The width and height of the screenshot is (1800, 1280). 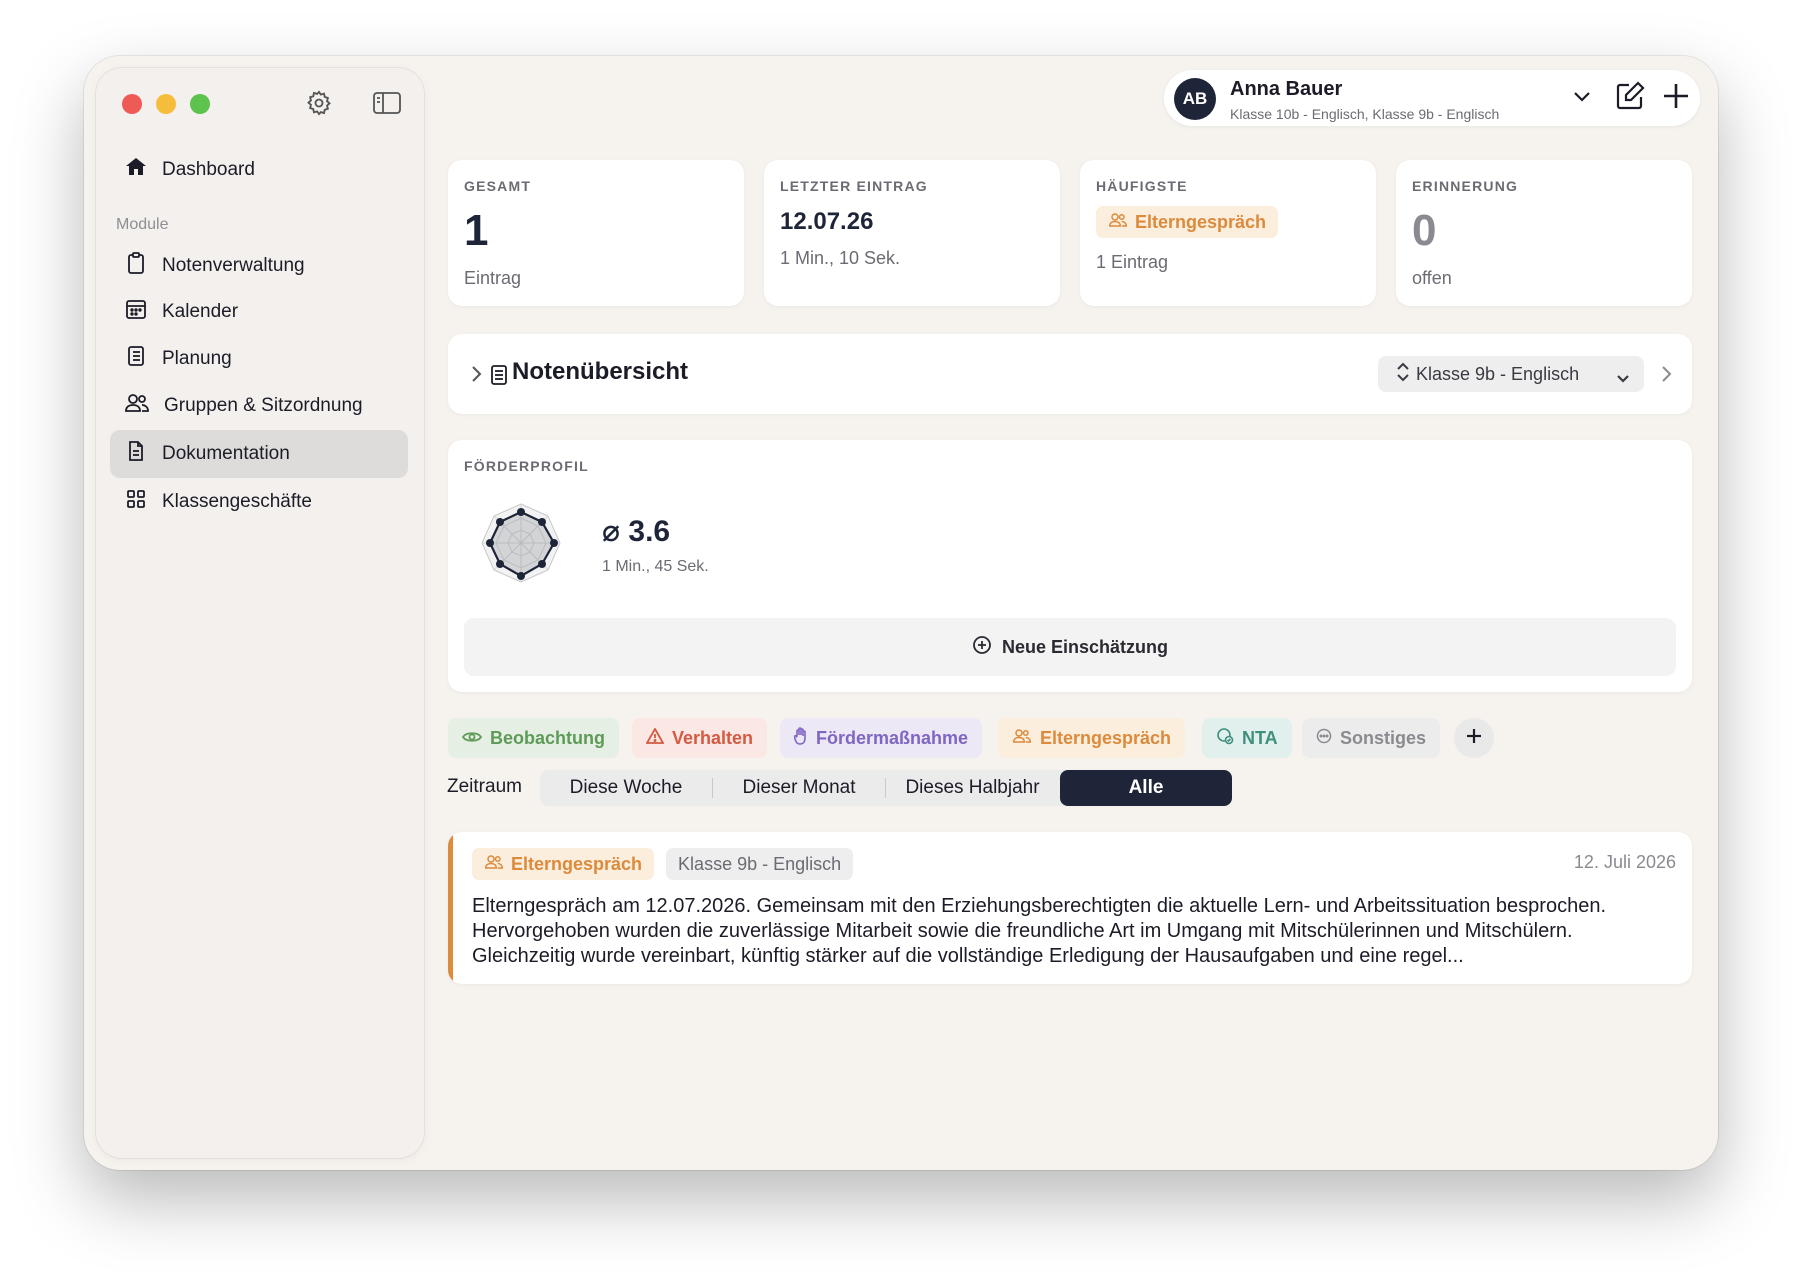 What do you see at coordinates (1544, 233) in the screenshot?
I see `stat-card-erinnerung: ERINNERUNG 0 offen` at bounding box center [1544, 233].